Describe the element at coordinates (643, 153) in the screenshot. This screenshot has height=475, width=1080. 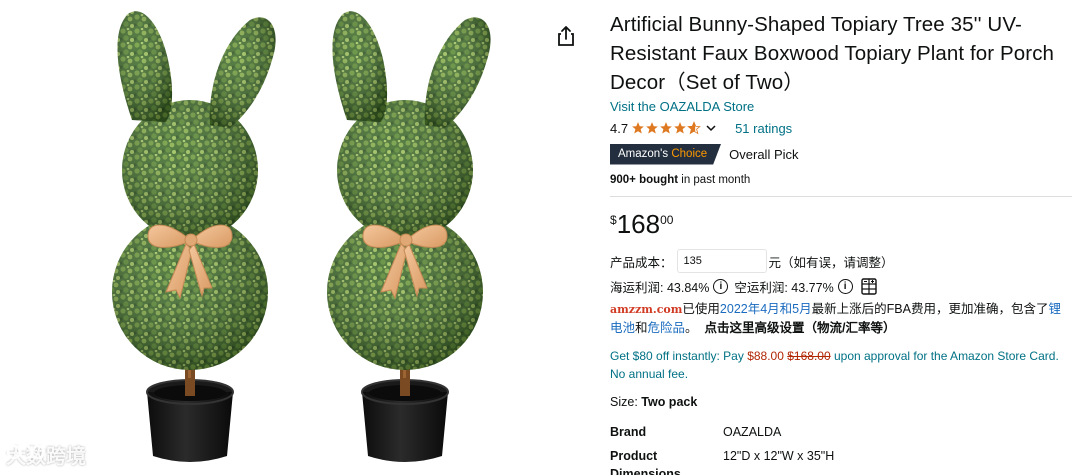
I see `badge-prefix: Amazon's` at that location.